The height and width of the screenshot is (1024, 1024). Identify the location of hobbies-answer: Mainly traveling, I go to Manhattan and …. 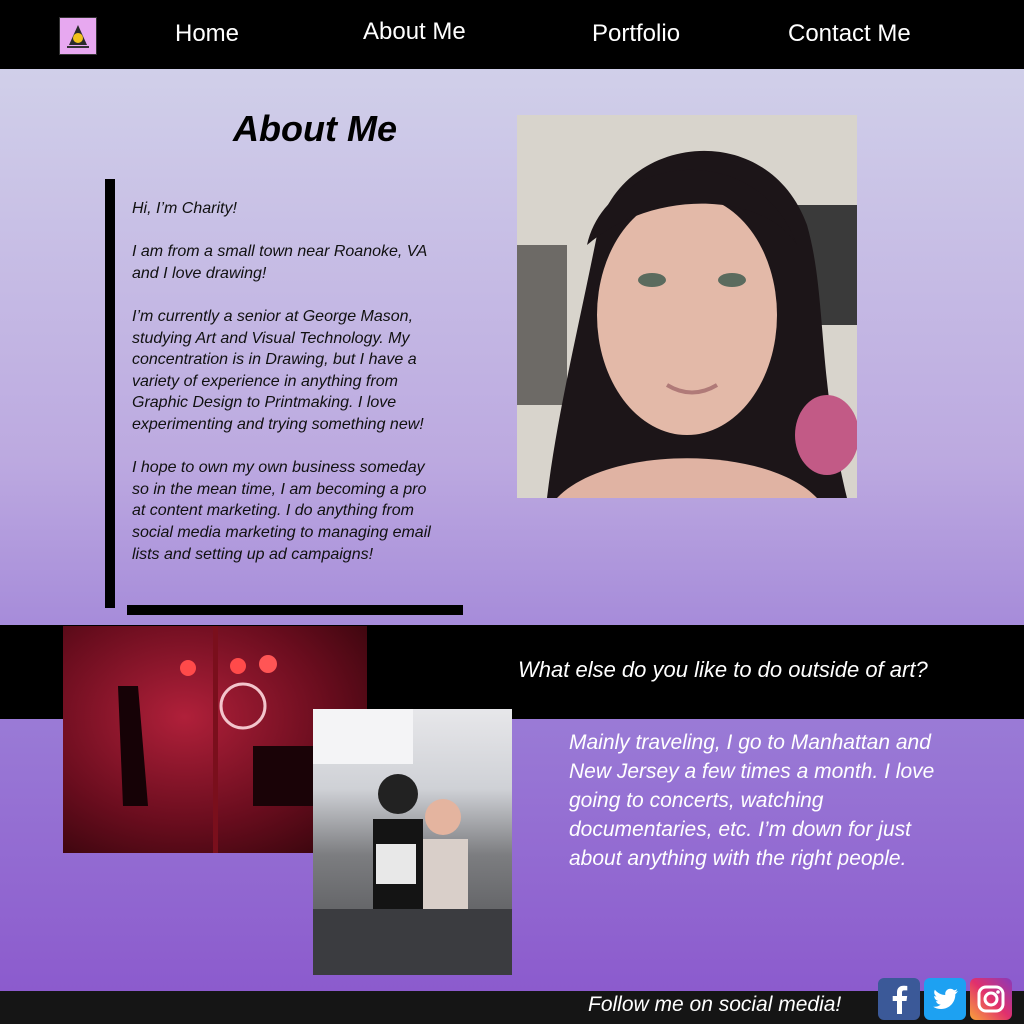
(752, 800).